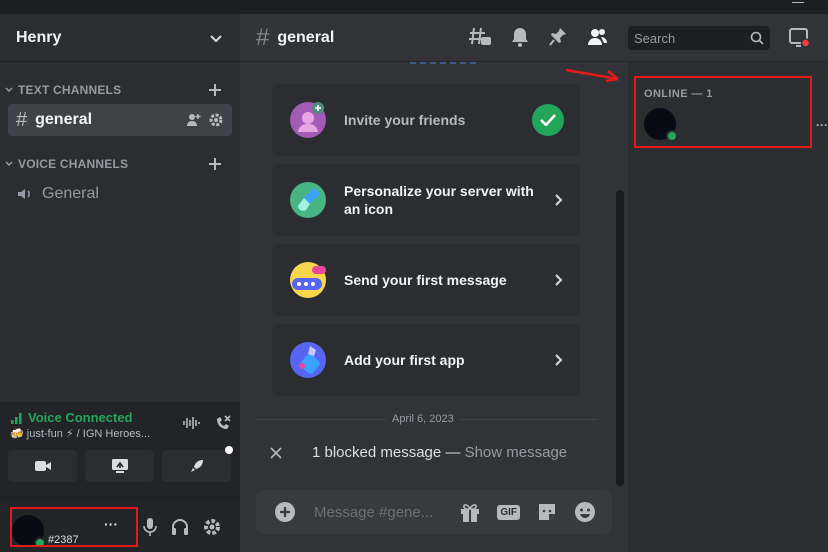 The width and height of the screenshot is (828, 552). What do you see at coordinates (798, 2) in the screenshot?
I see `minimize-icon` at bounding box center [798, 2].